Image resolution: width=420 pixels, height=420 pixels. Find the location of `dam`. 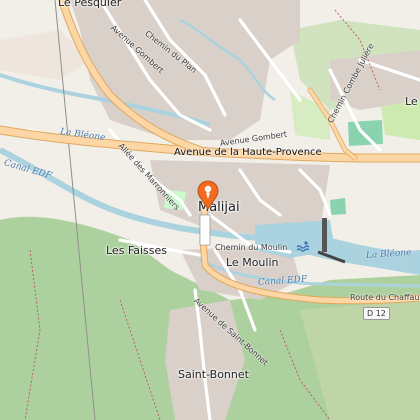

dam is located at coordinates (324, 235).